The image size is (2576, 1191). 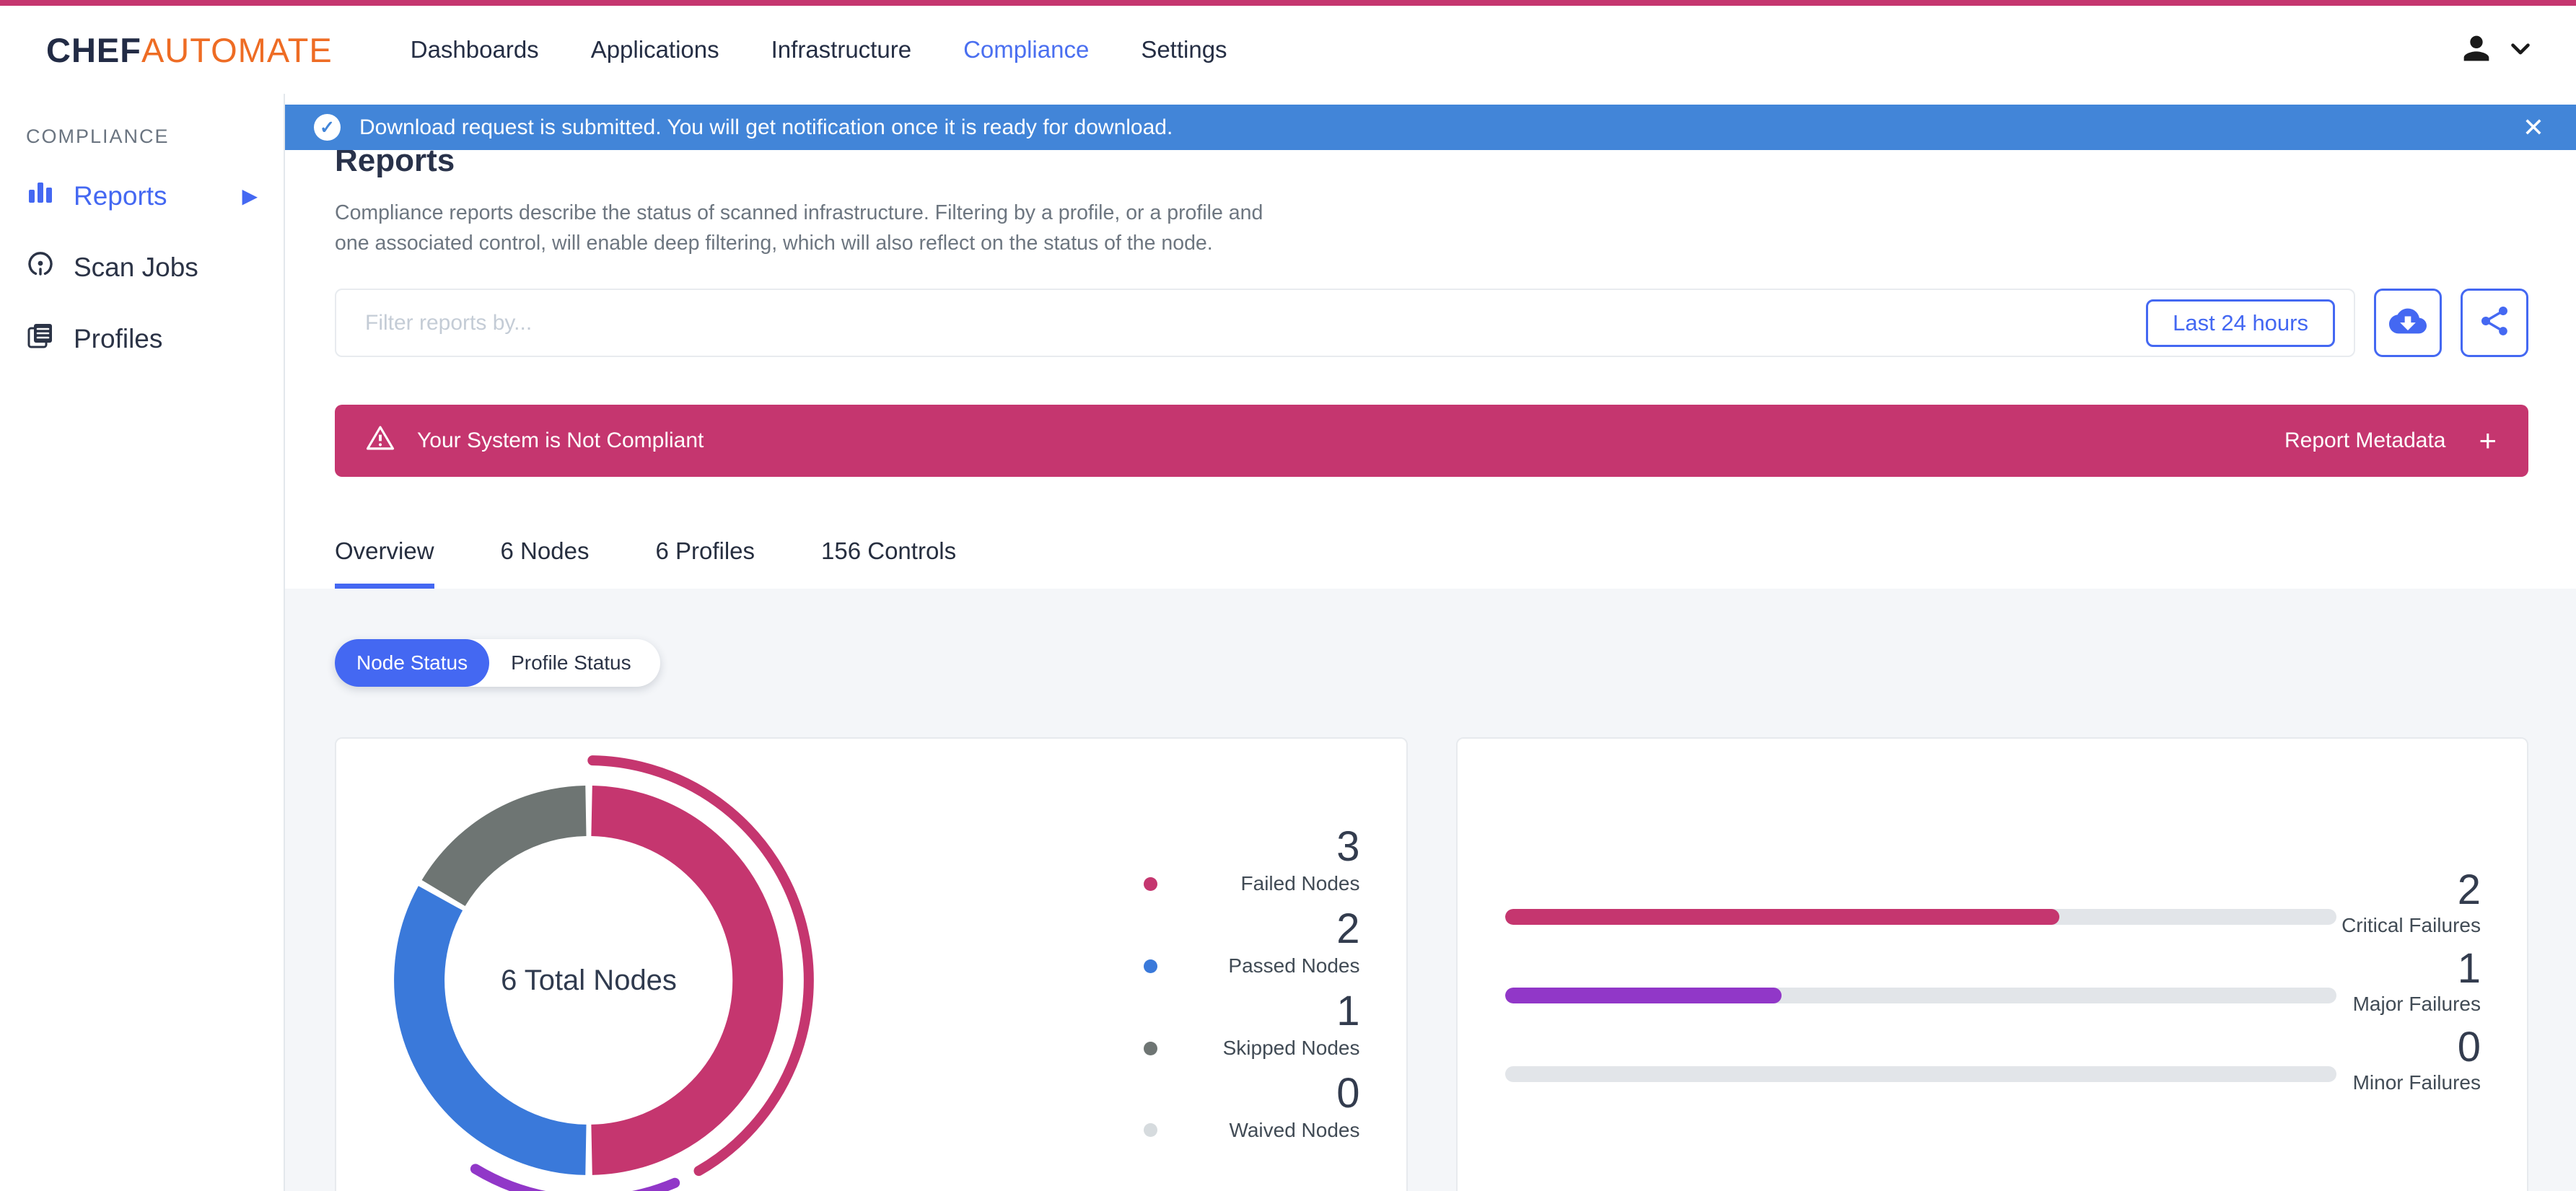 What do you see at coordinates (545, 563) in the screenshot?
I see `tab-nodes: 6 Nodes` at bounding box center [545, 563].